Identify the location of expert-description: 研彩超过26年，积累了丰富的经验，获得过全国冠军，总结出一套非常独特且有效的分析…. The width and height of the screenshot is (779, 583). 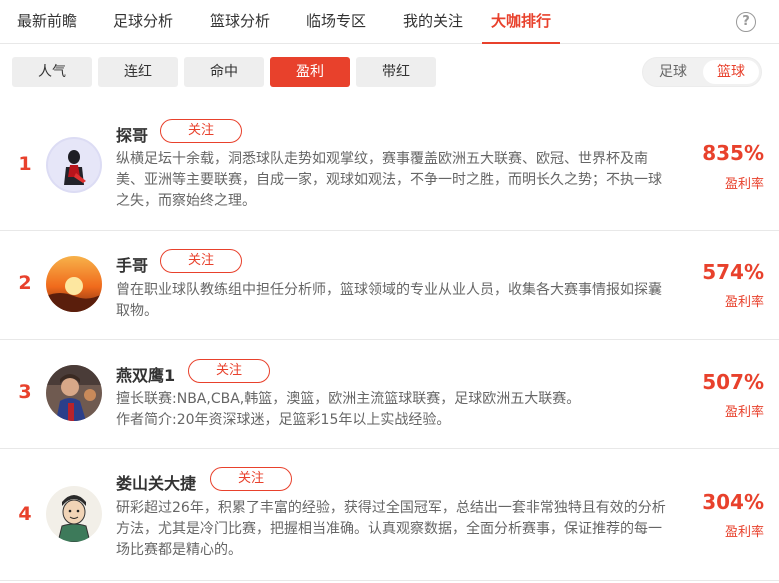
(391, 529).